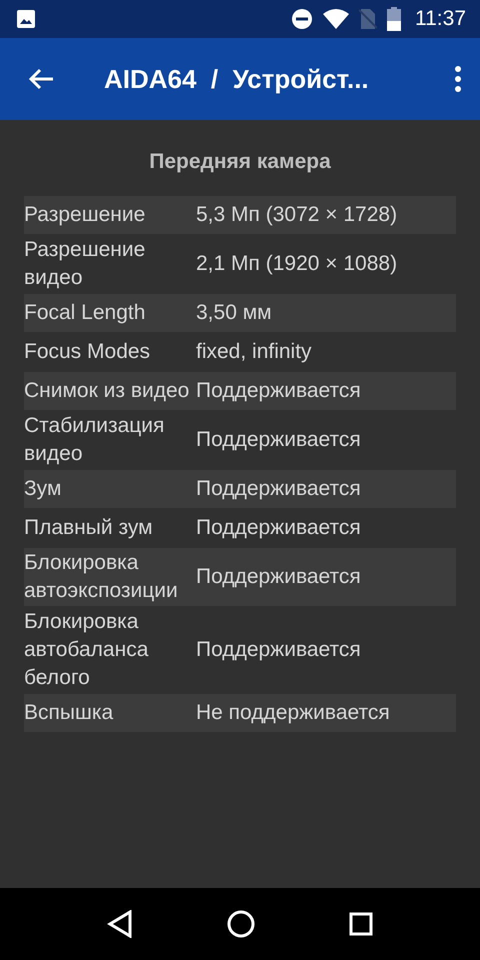 The width and height of the screenshot is (480, 960). I want to click on property-label: Снимок из видео, so click(107, 391).